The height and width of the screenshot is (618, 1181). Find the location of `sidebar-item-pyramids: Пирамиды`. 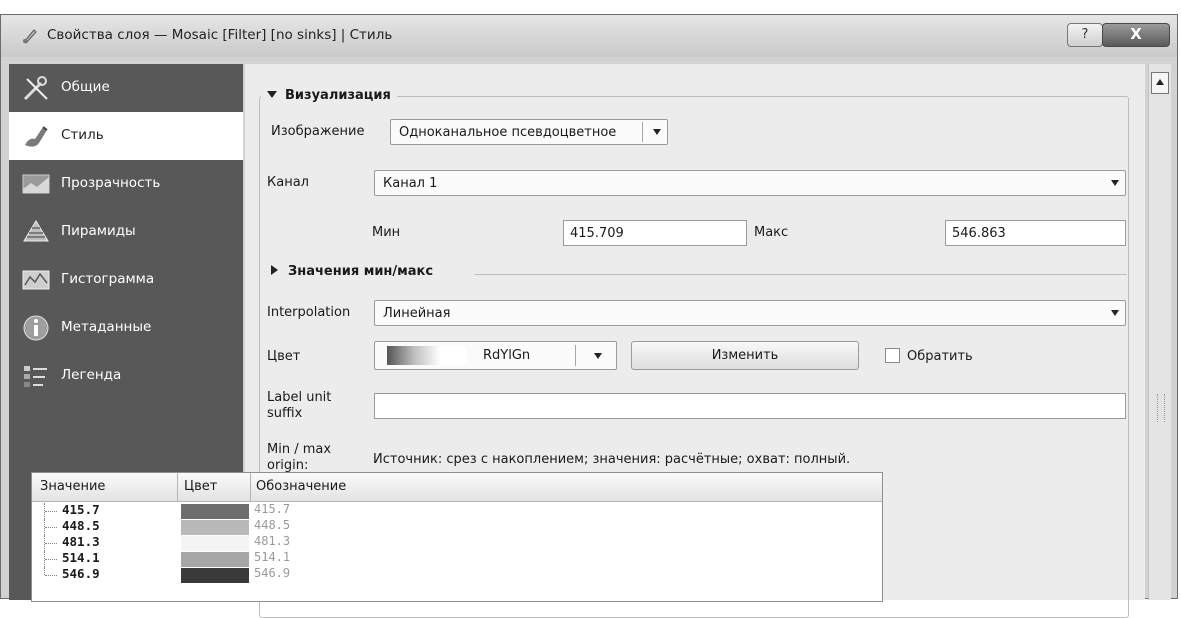

sidebar-item-pyramids: Пирамиды is located at coordinates (126, 232).